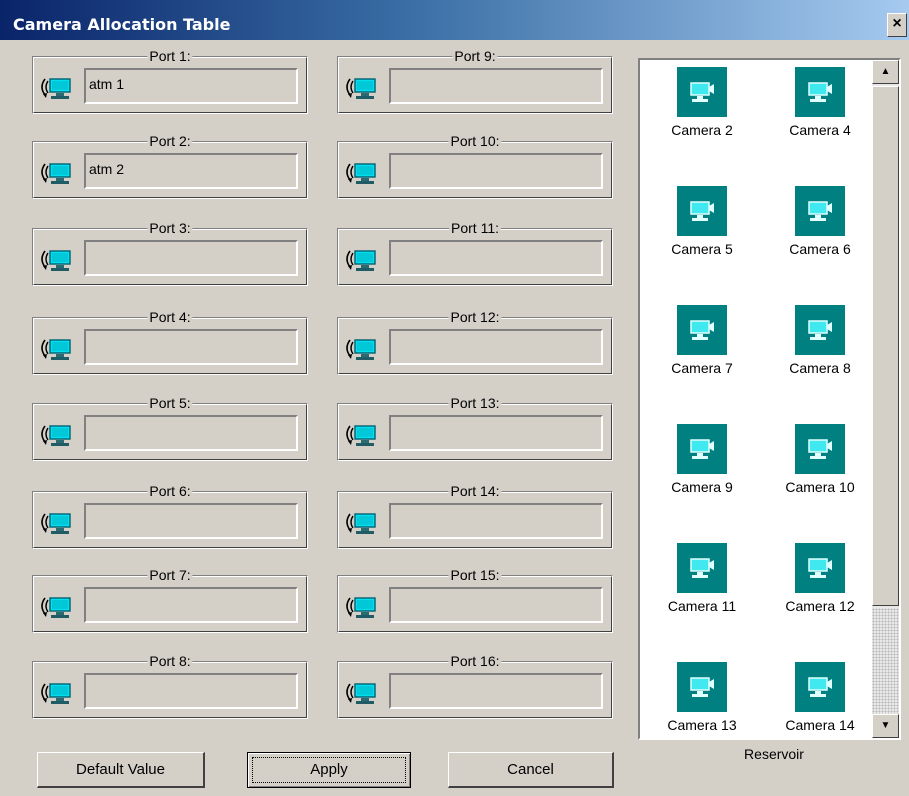 The image size is (909, 796). Describe the element at coordinates (191, 86) in the screenshot. I see `port-1-slot: atm 1` at that location.